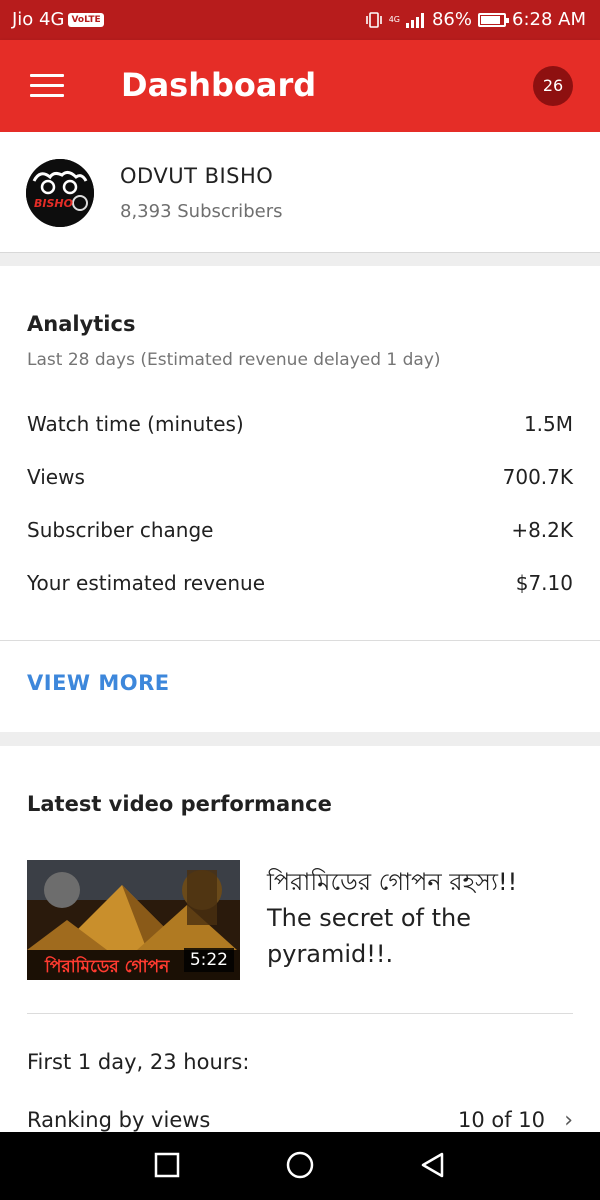 This screenshot has width=600, height=1200. I want to click on metric-value: 700.7K, so click(537, 477).